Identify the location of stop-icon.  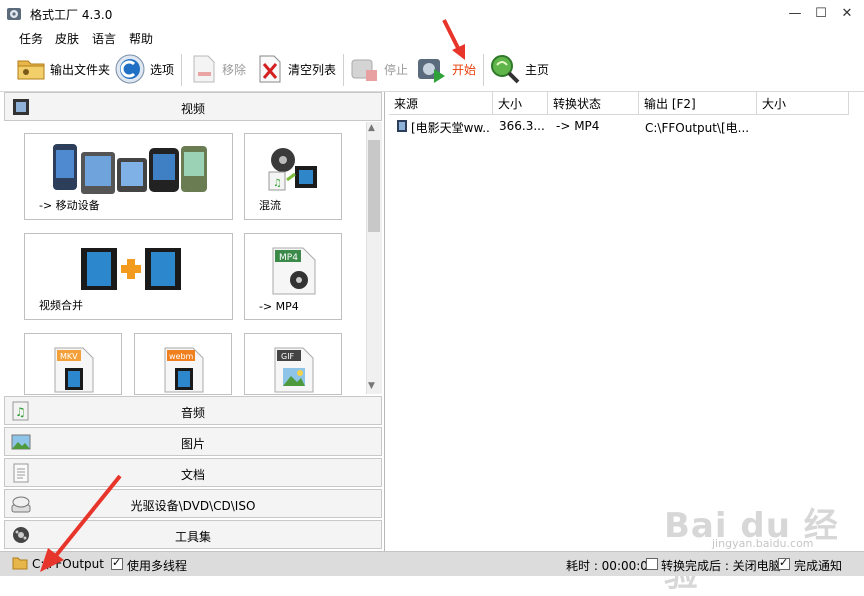
(364, 70).